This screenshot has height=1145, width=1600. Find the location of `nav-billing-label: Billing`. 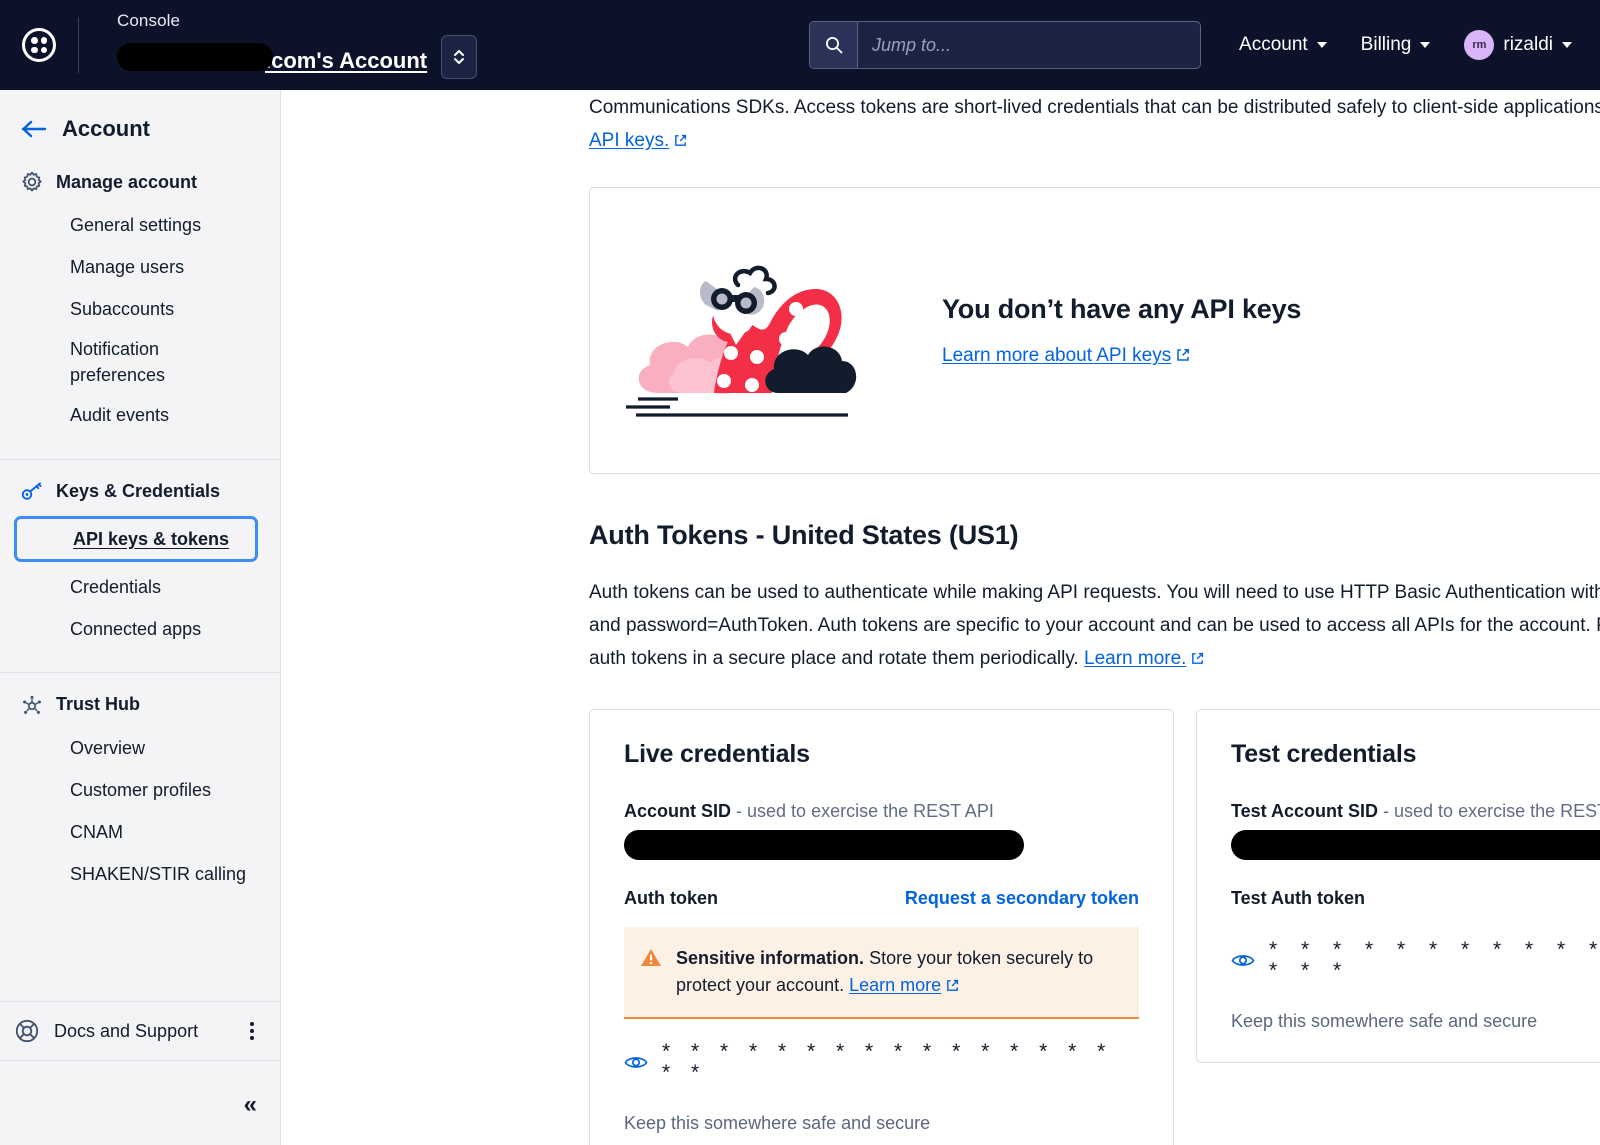

nav-billing-label: Billing is located at coordinates (1386, 44).